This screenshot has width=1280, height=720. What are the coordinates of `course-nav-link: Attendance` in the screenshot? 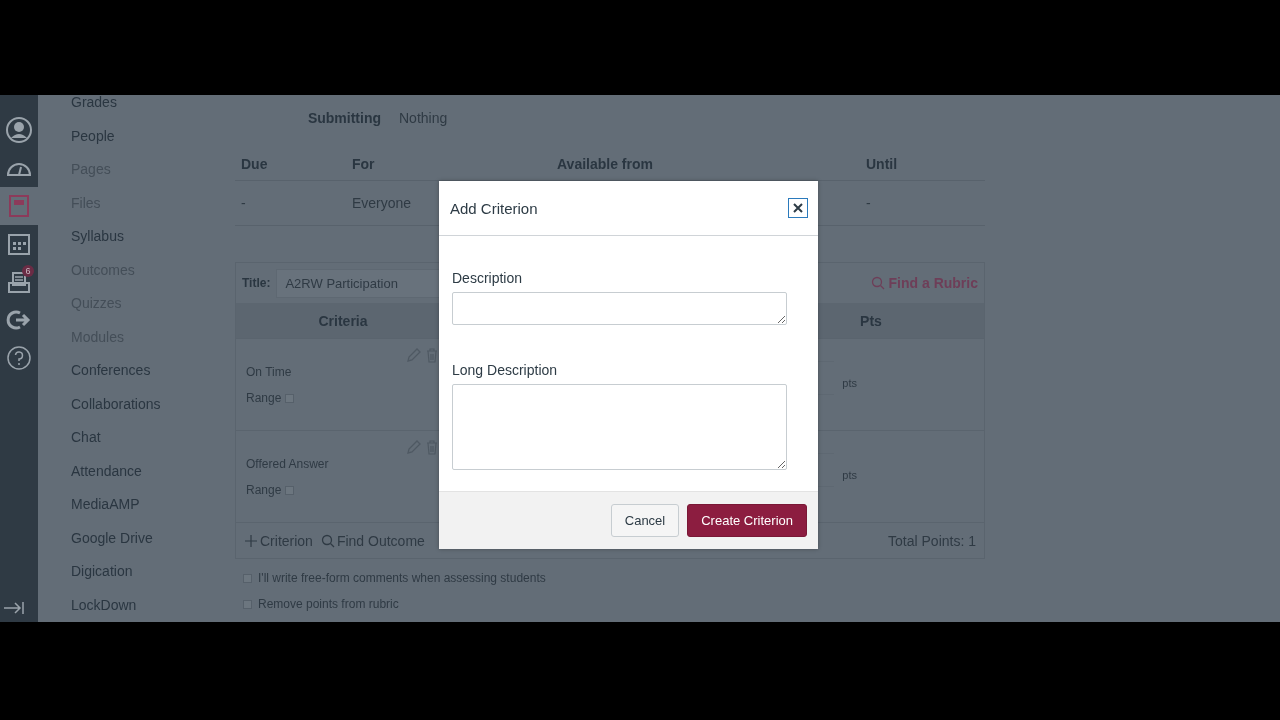 It's located at (106, 471).